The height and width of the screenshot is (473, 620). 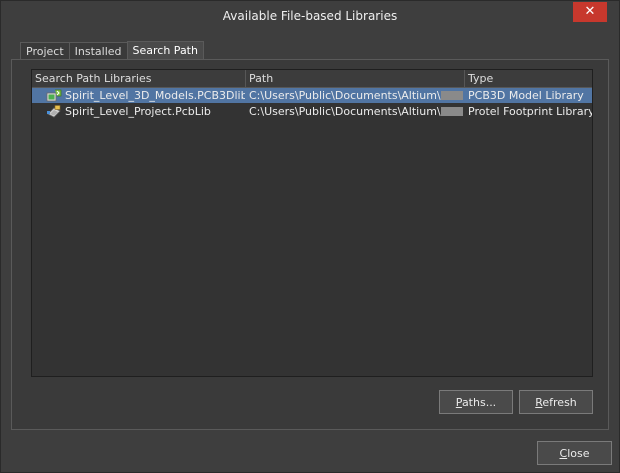 I want to click on library-type: PCB3D Model Library, so click(x=526, y=95).